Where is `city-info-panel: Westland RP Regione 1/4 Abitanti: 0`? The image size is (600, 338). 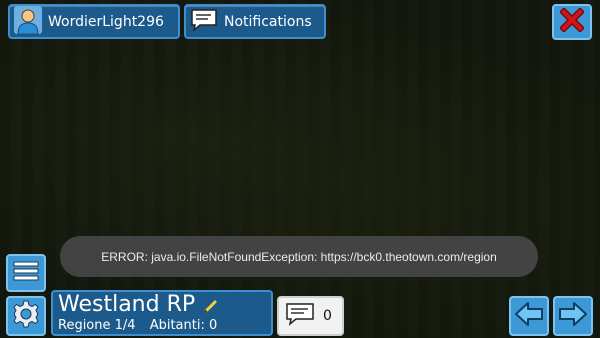 city-info-panel: Westland RP Regione 1/4 Abitanti: 0 is located at coordinates (162, 313).